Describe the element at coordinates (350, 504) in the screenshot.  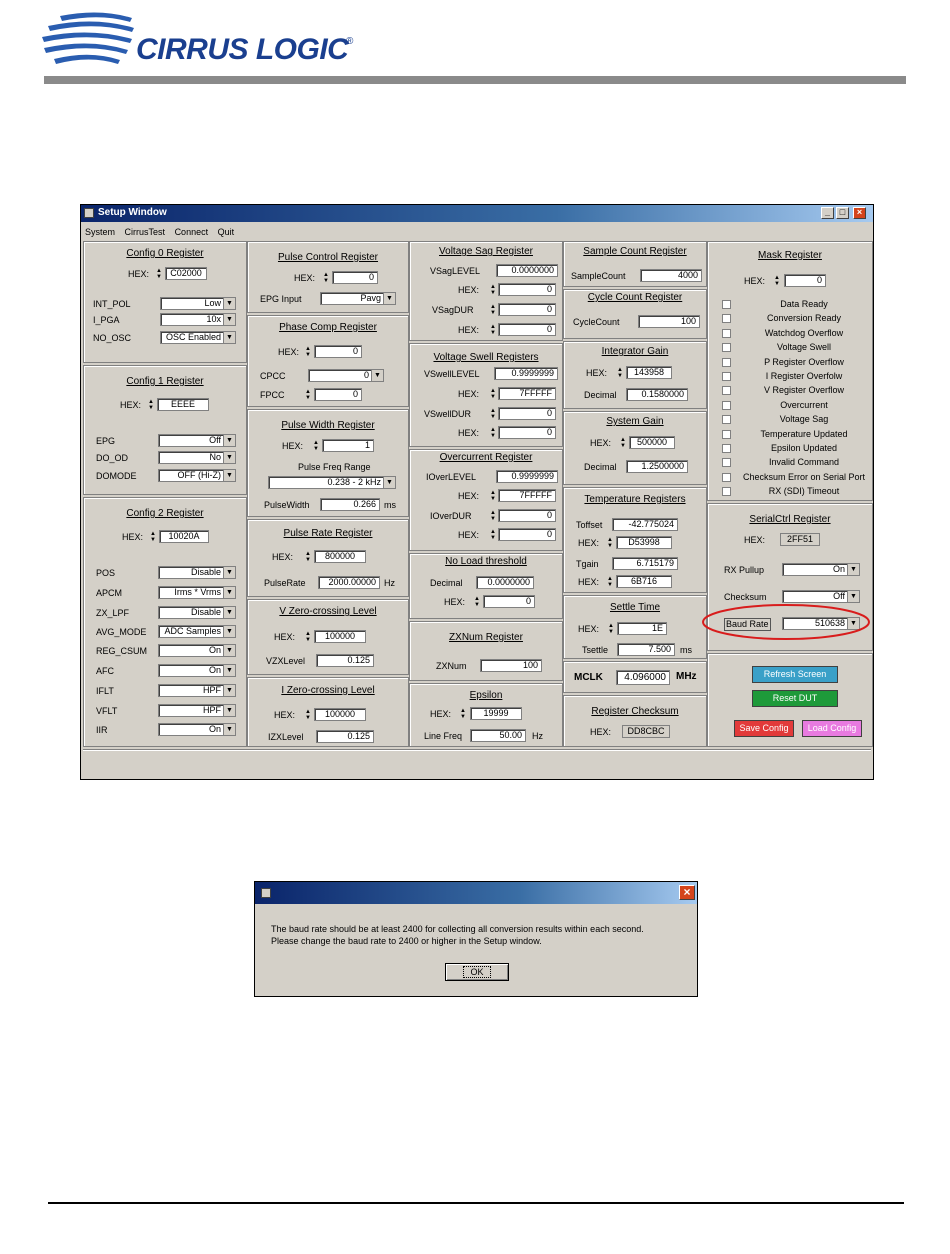
I see `pulse-width-field: 0.266` at that location.